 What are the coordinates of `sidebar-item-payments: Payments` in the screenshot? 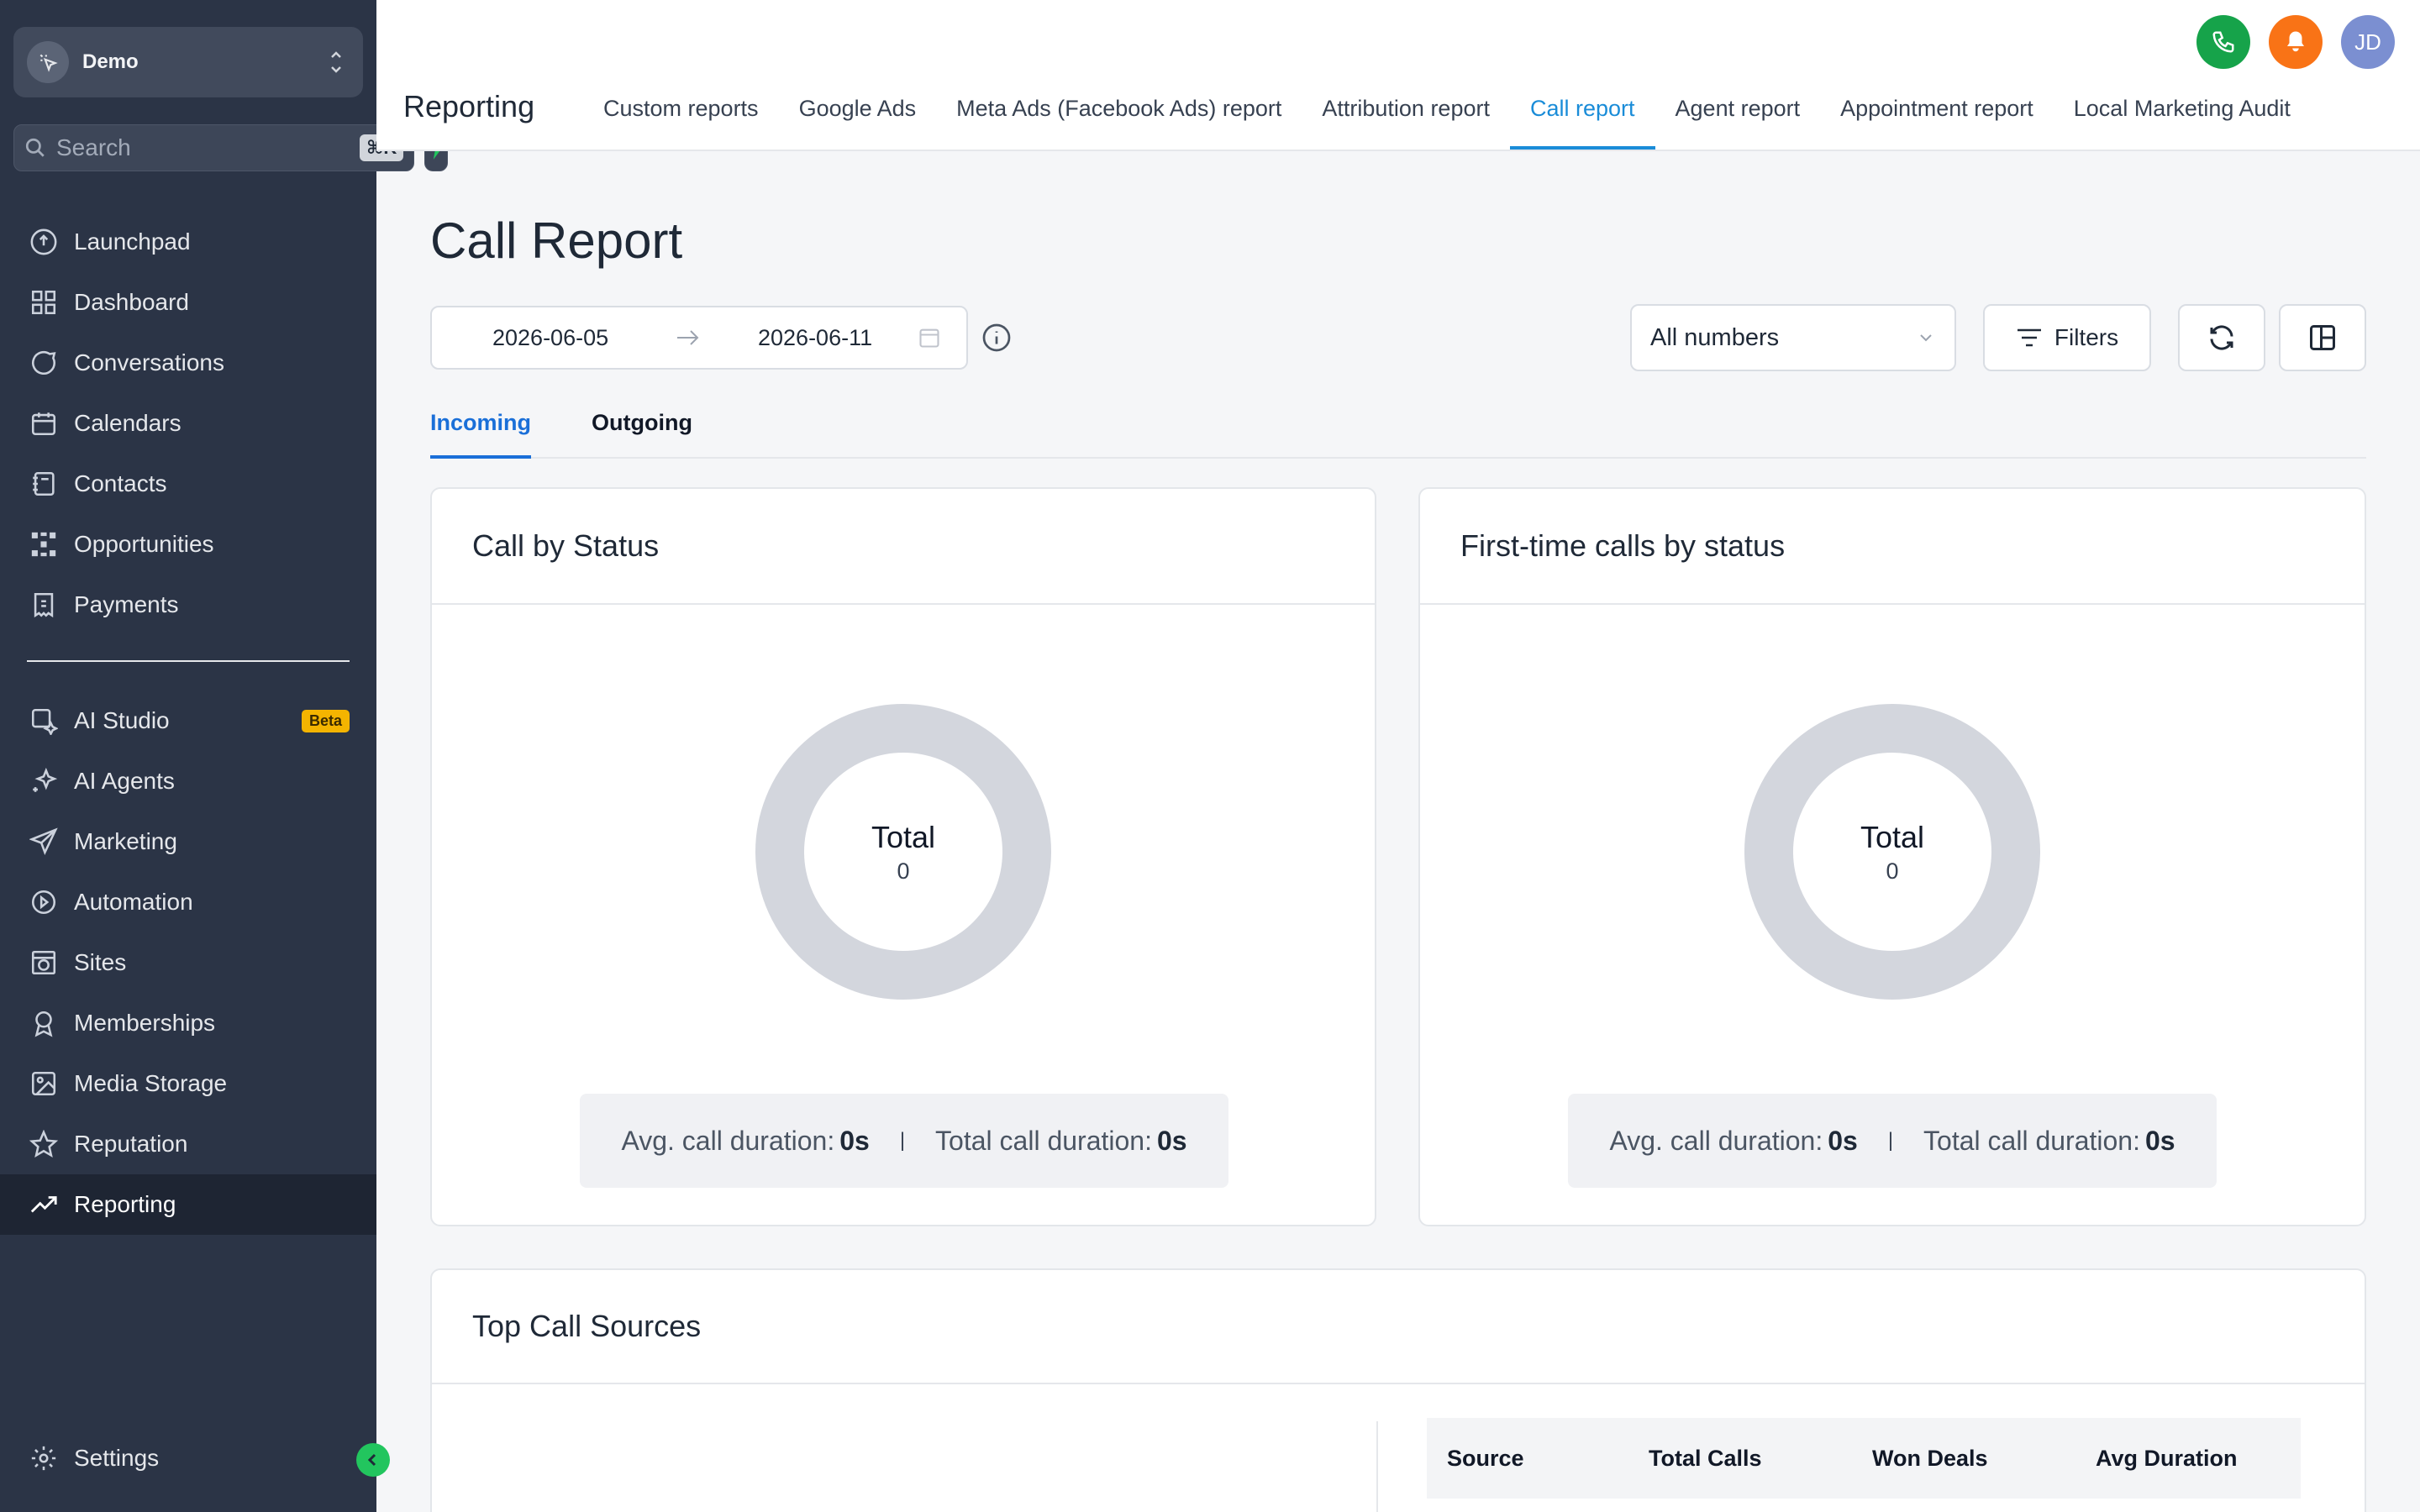 It's located at (188, 605).